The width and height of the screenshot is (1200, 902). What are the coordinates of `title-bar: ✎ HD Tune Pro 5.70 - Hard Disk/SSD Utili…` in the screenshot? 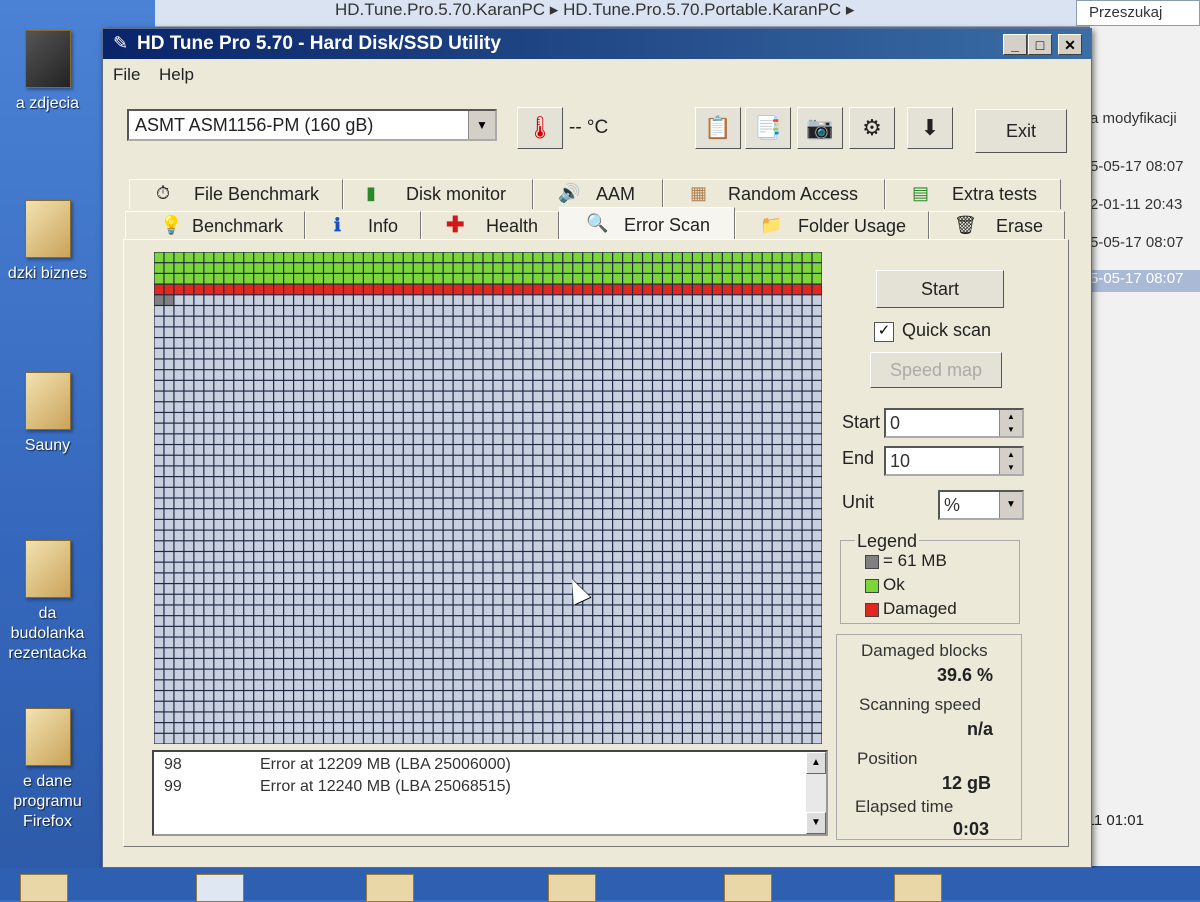 It's located at (597, 44).